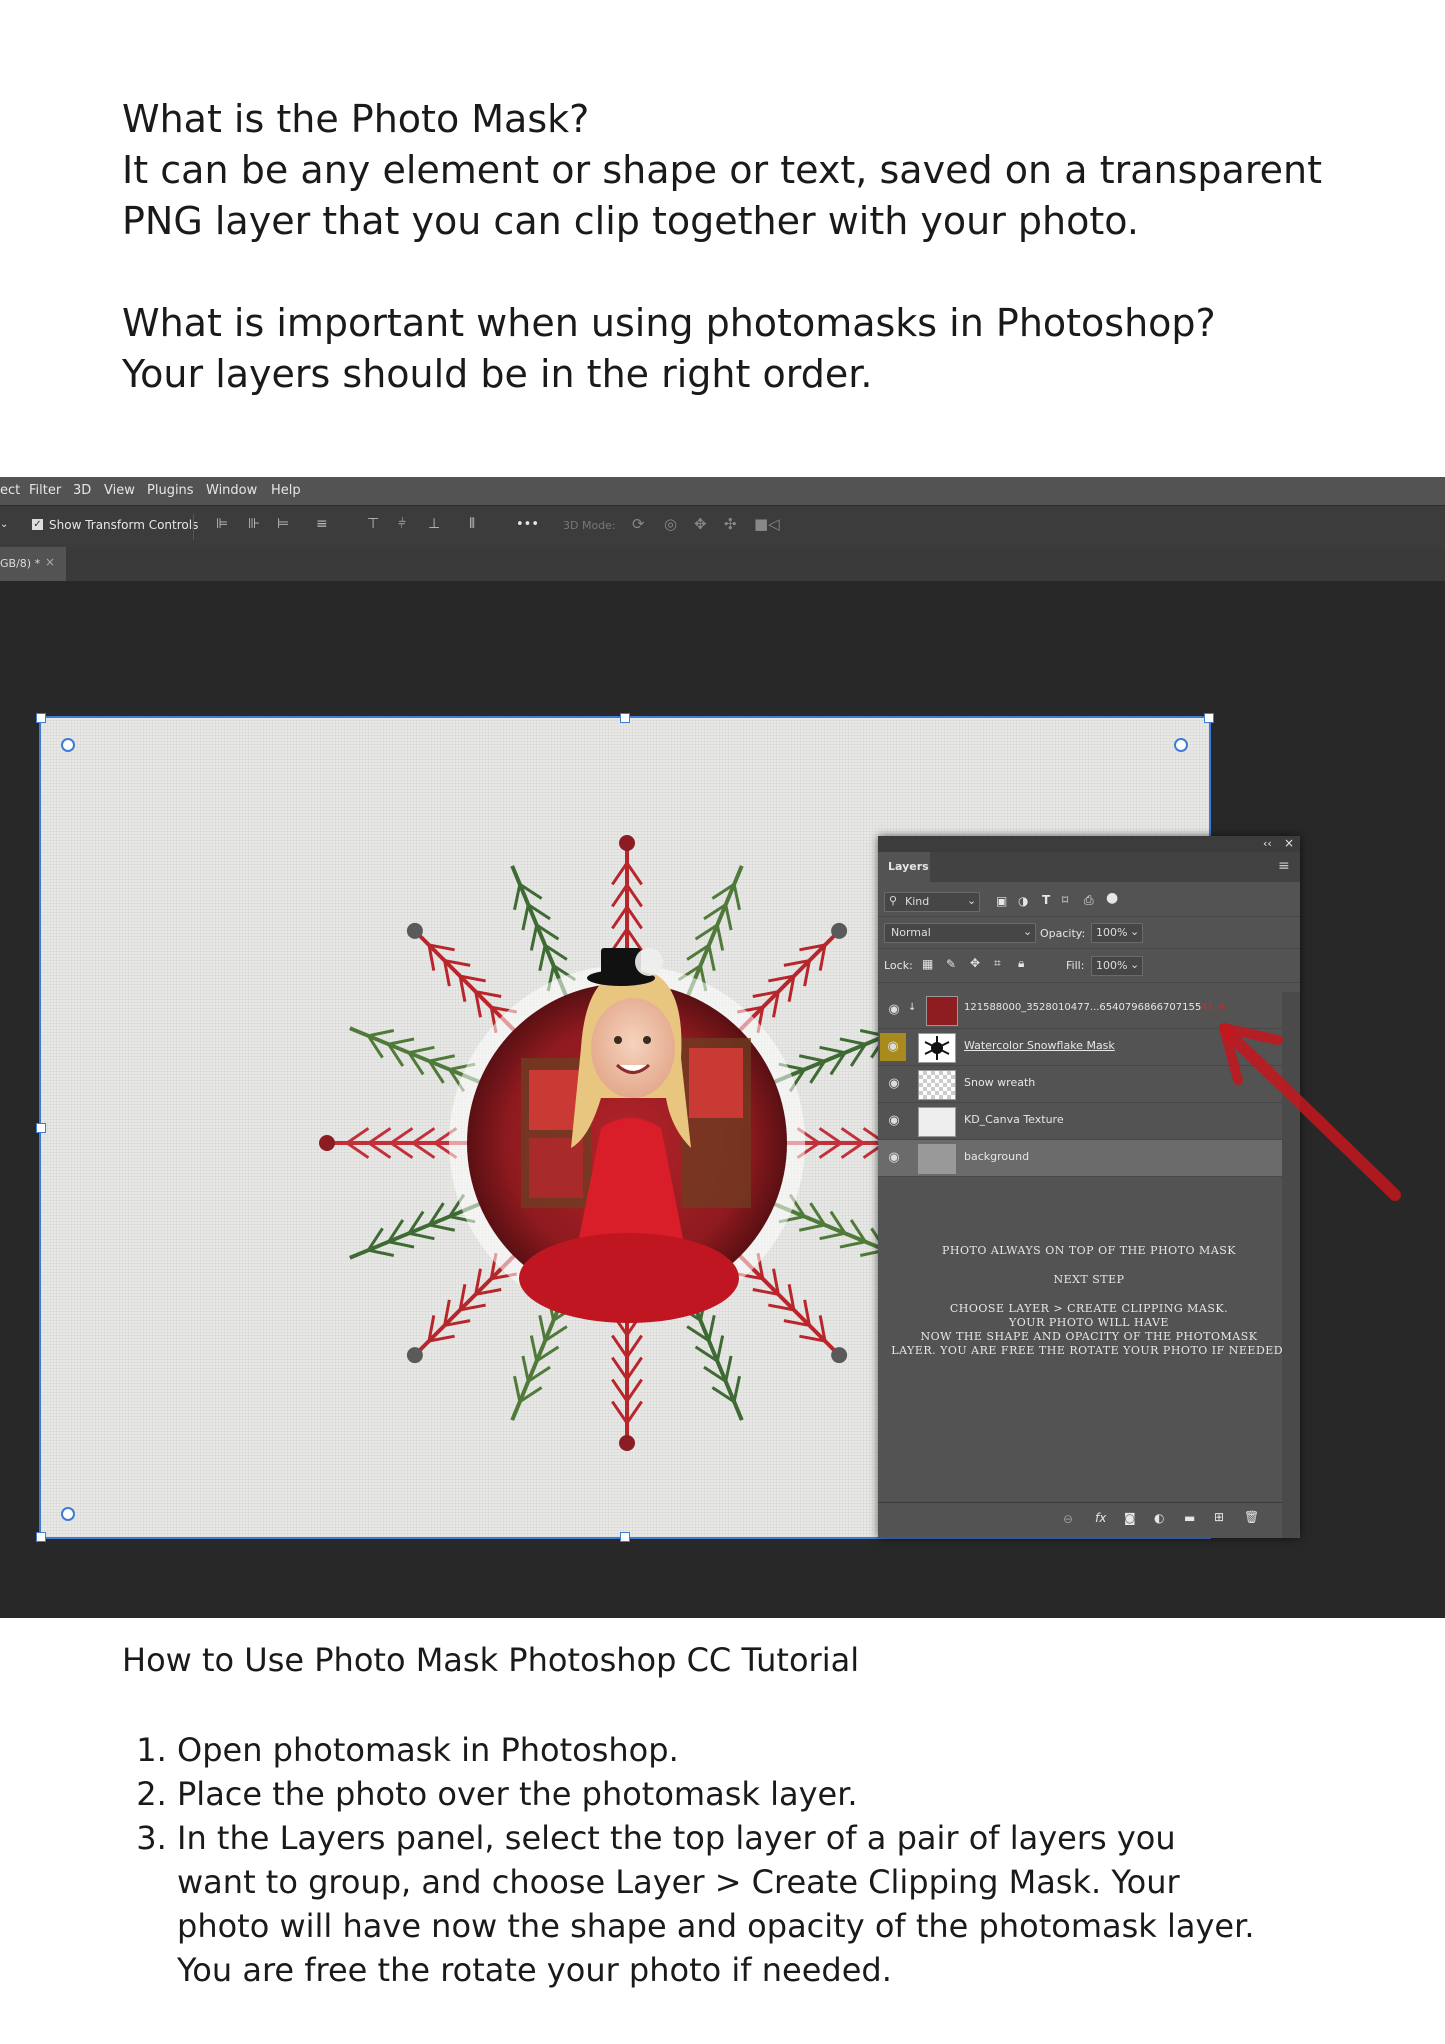 Image resolution: width=1445 pixels, height=2044 pixels. I want to click on document-tab: GB/8) * ×, so click(33, 564).